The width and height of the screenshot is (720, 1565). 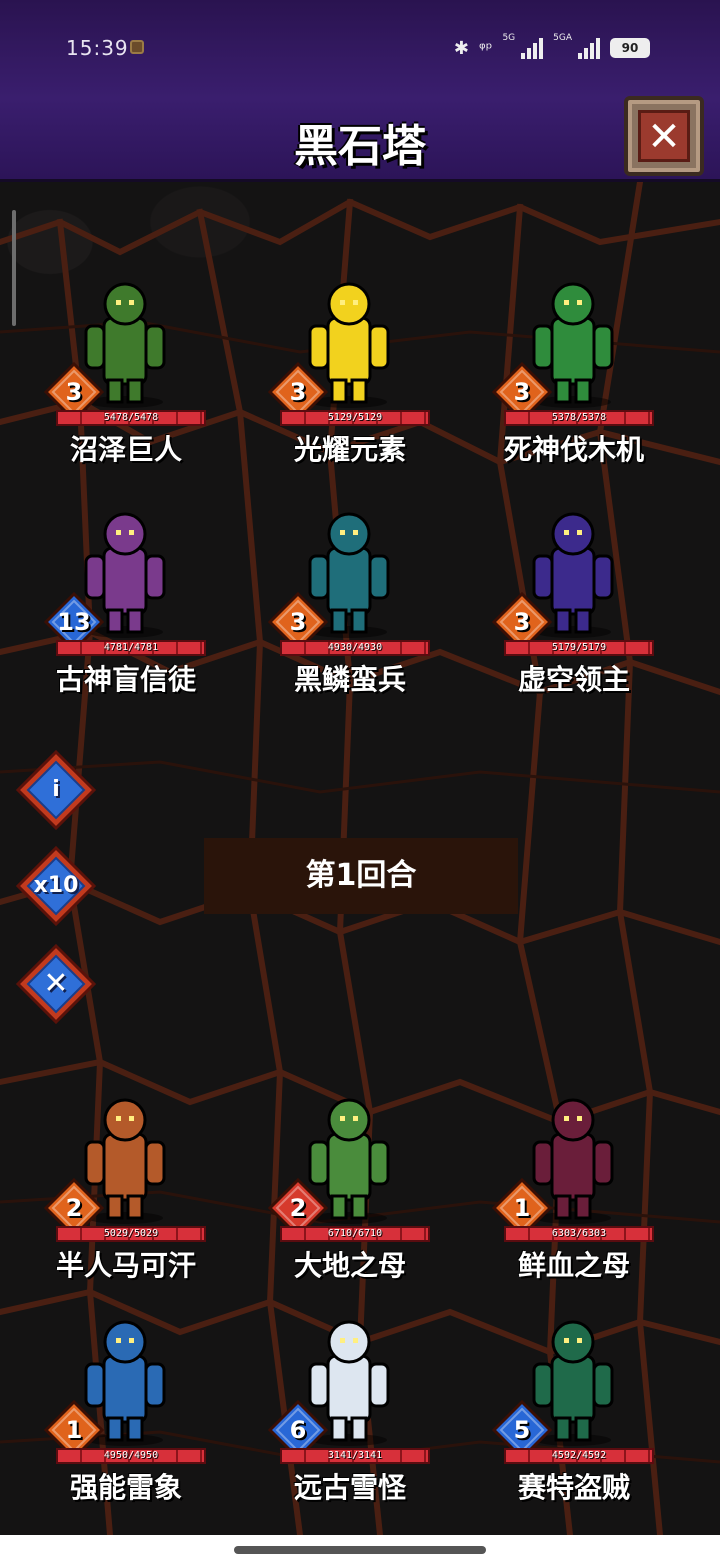 I want to click on hp-value: 4781/4781, so click(x=131, y=647).